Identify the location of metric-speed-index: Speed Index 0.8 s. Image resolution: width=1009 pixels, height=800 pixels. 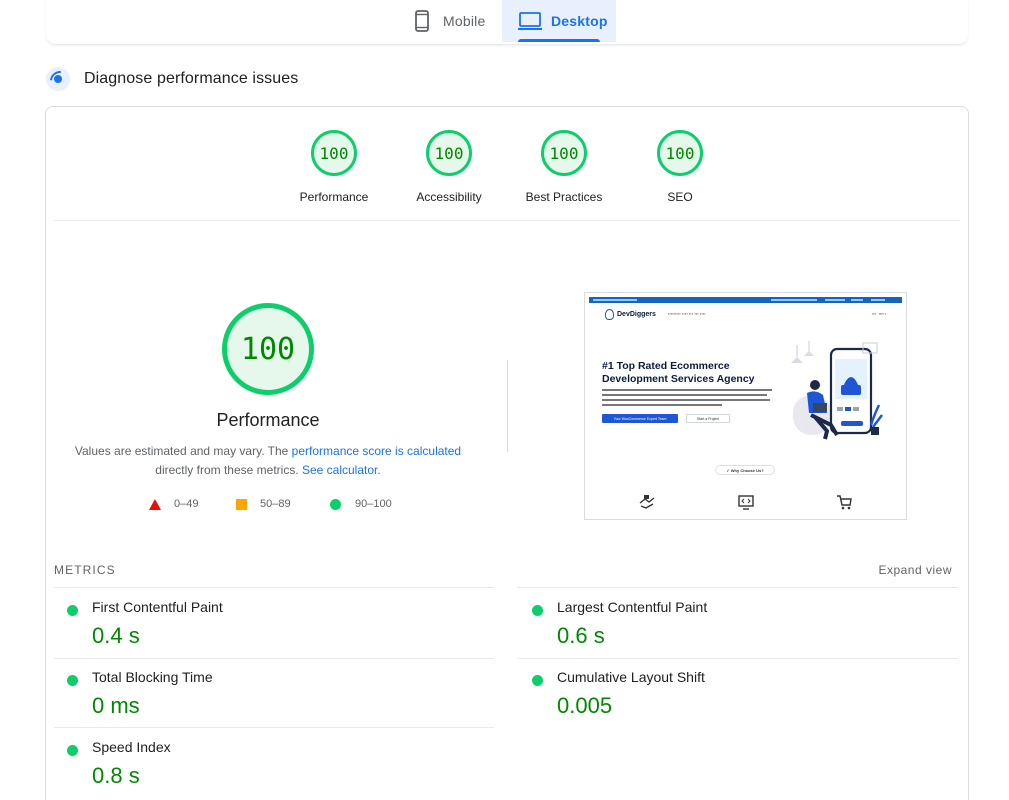
(264, 769).